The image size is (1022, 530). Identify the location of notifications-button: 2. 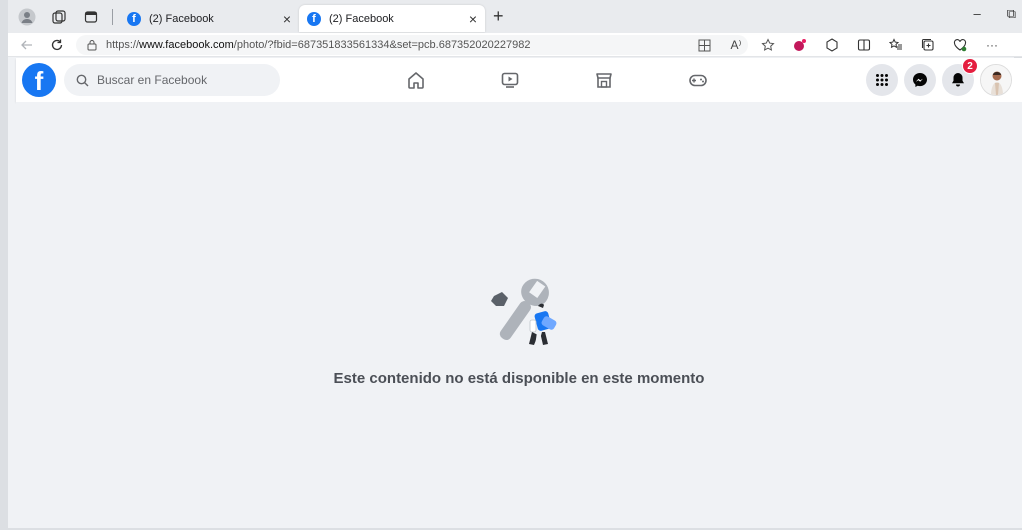
(960, 77).